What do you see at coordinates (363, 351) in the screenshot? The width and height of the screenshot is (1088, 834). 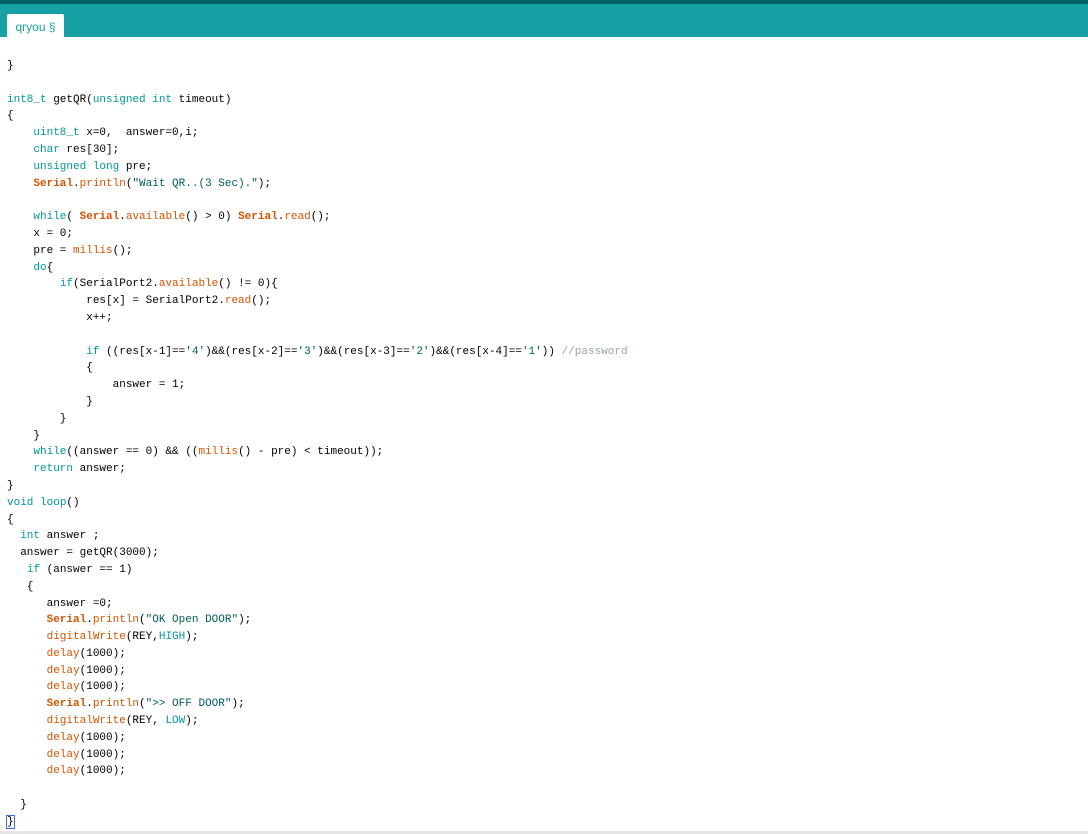 I see `code-token: )&&(res[x-3]==` at bounding box center [363, 351].